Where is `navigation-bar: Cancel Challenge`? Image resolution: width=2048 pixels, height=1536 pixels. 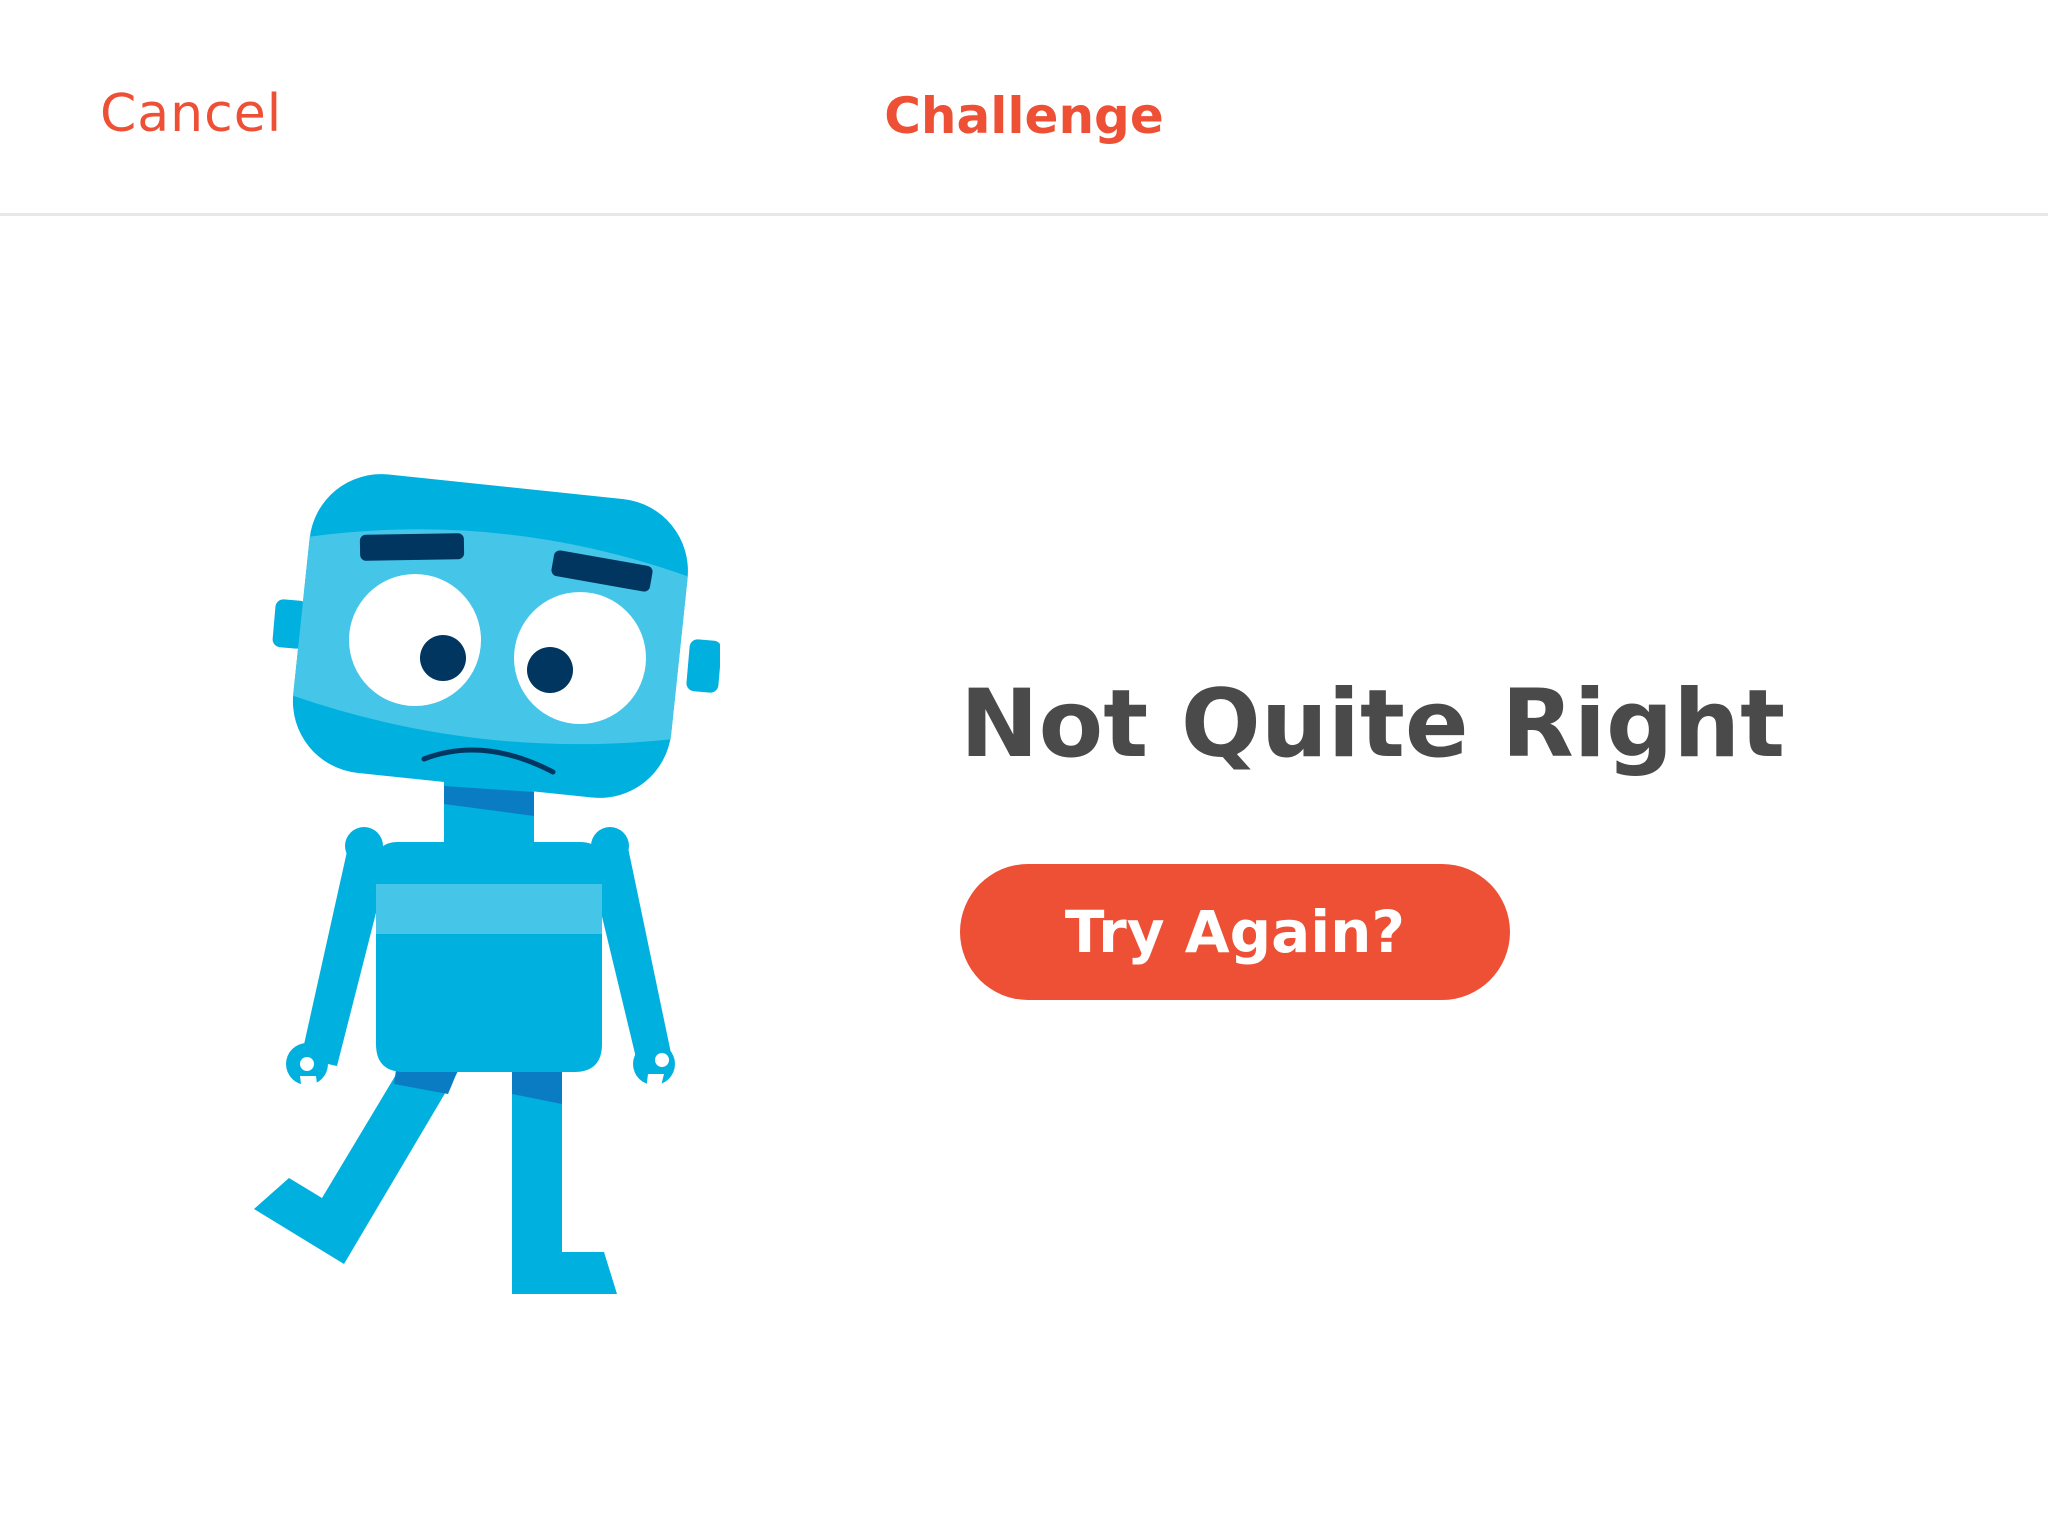 navigation-bar: Cancel Challenge is located at coordinates (1024, 108).